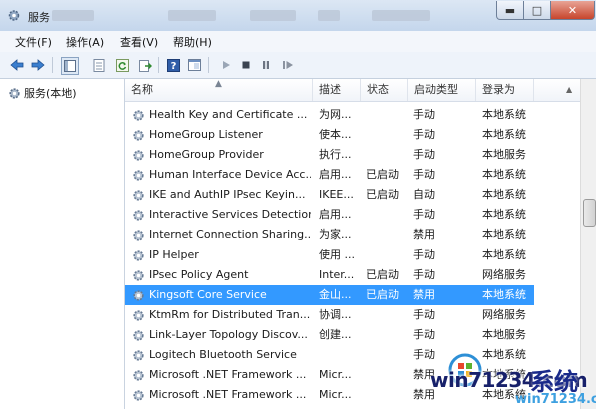 The width and height of the screenshot is (596, 409). Describe the element at coordinates (572, 10) in the screenshot. I see `close-button: ✕` at that location.